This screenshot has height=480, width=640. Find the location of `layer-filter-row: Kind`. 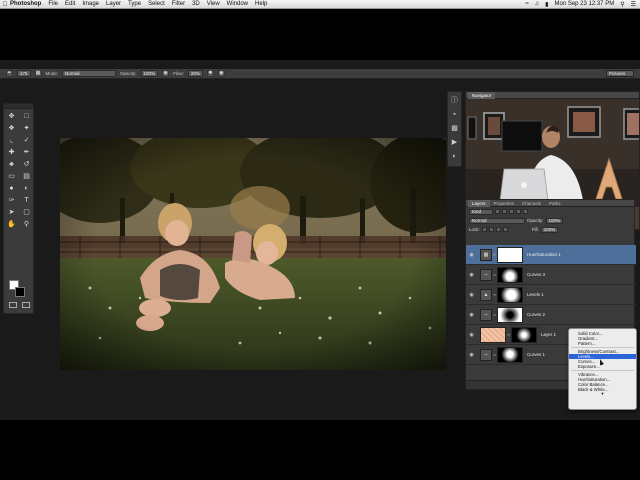

layer-filter-row: Kind is located at coordinates (550, 211).